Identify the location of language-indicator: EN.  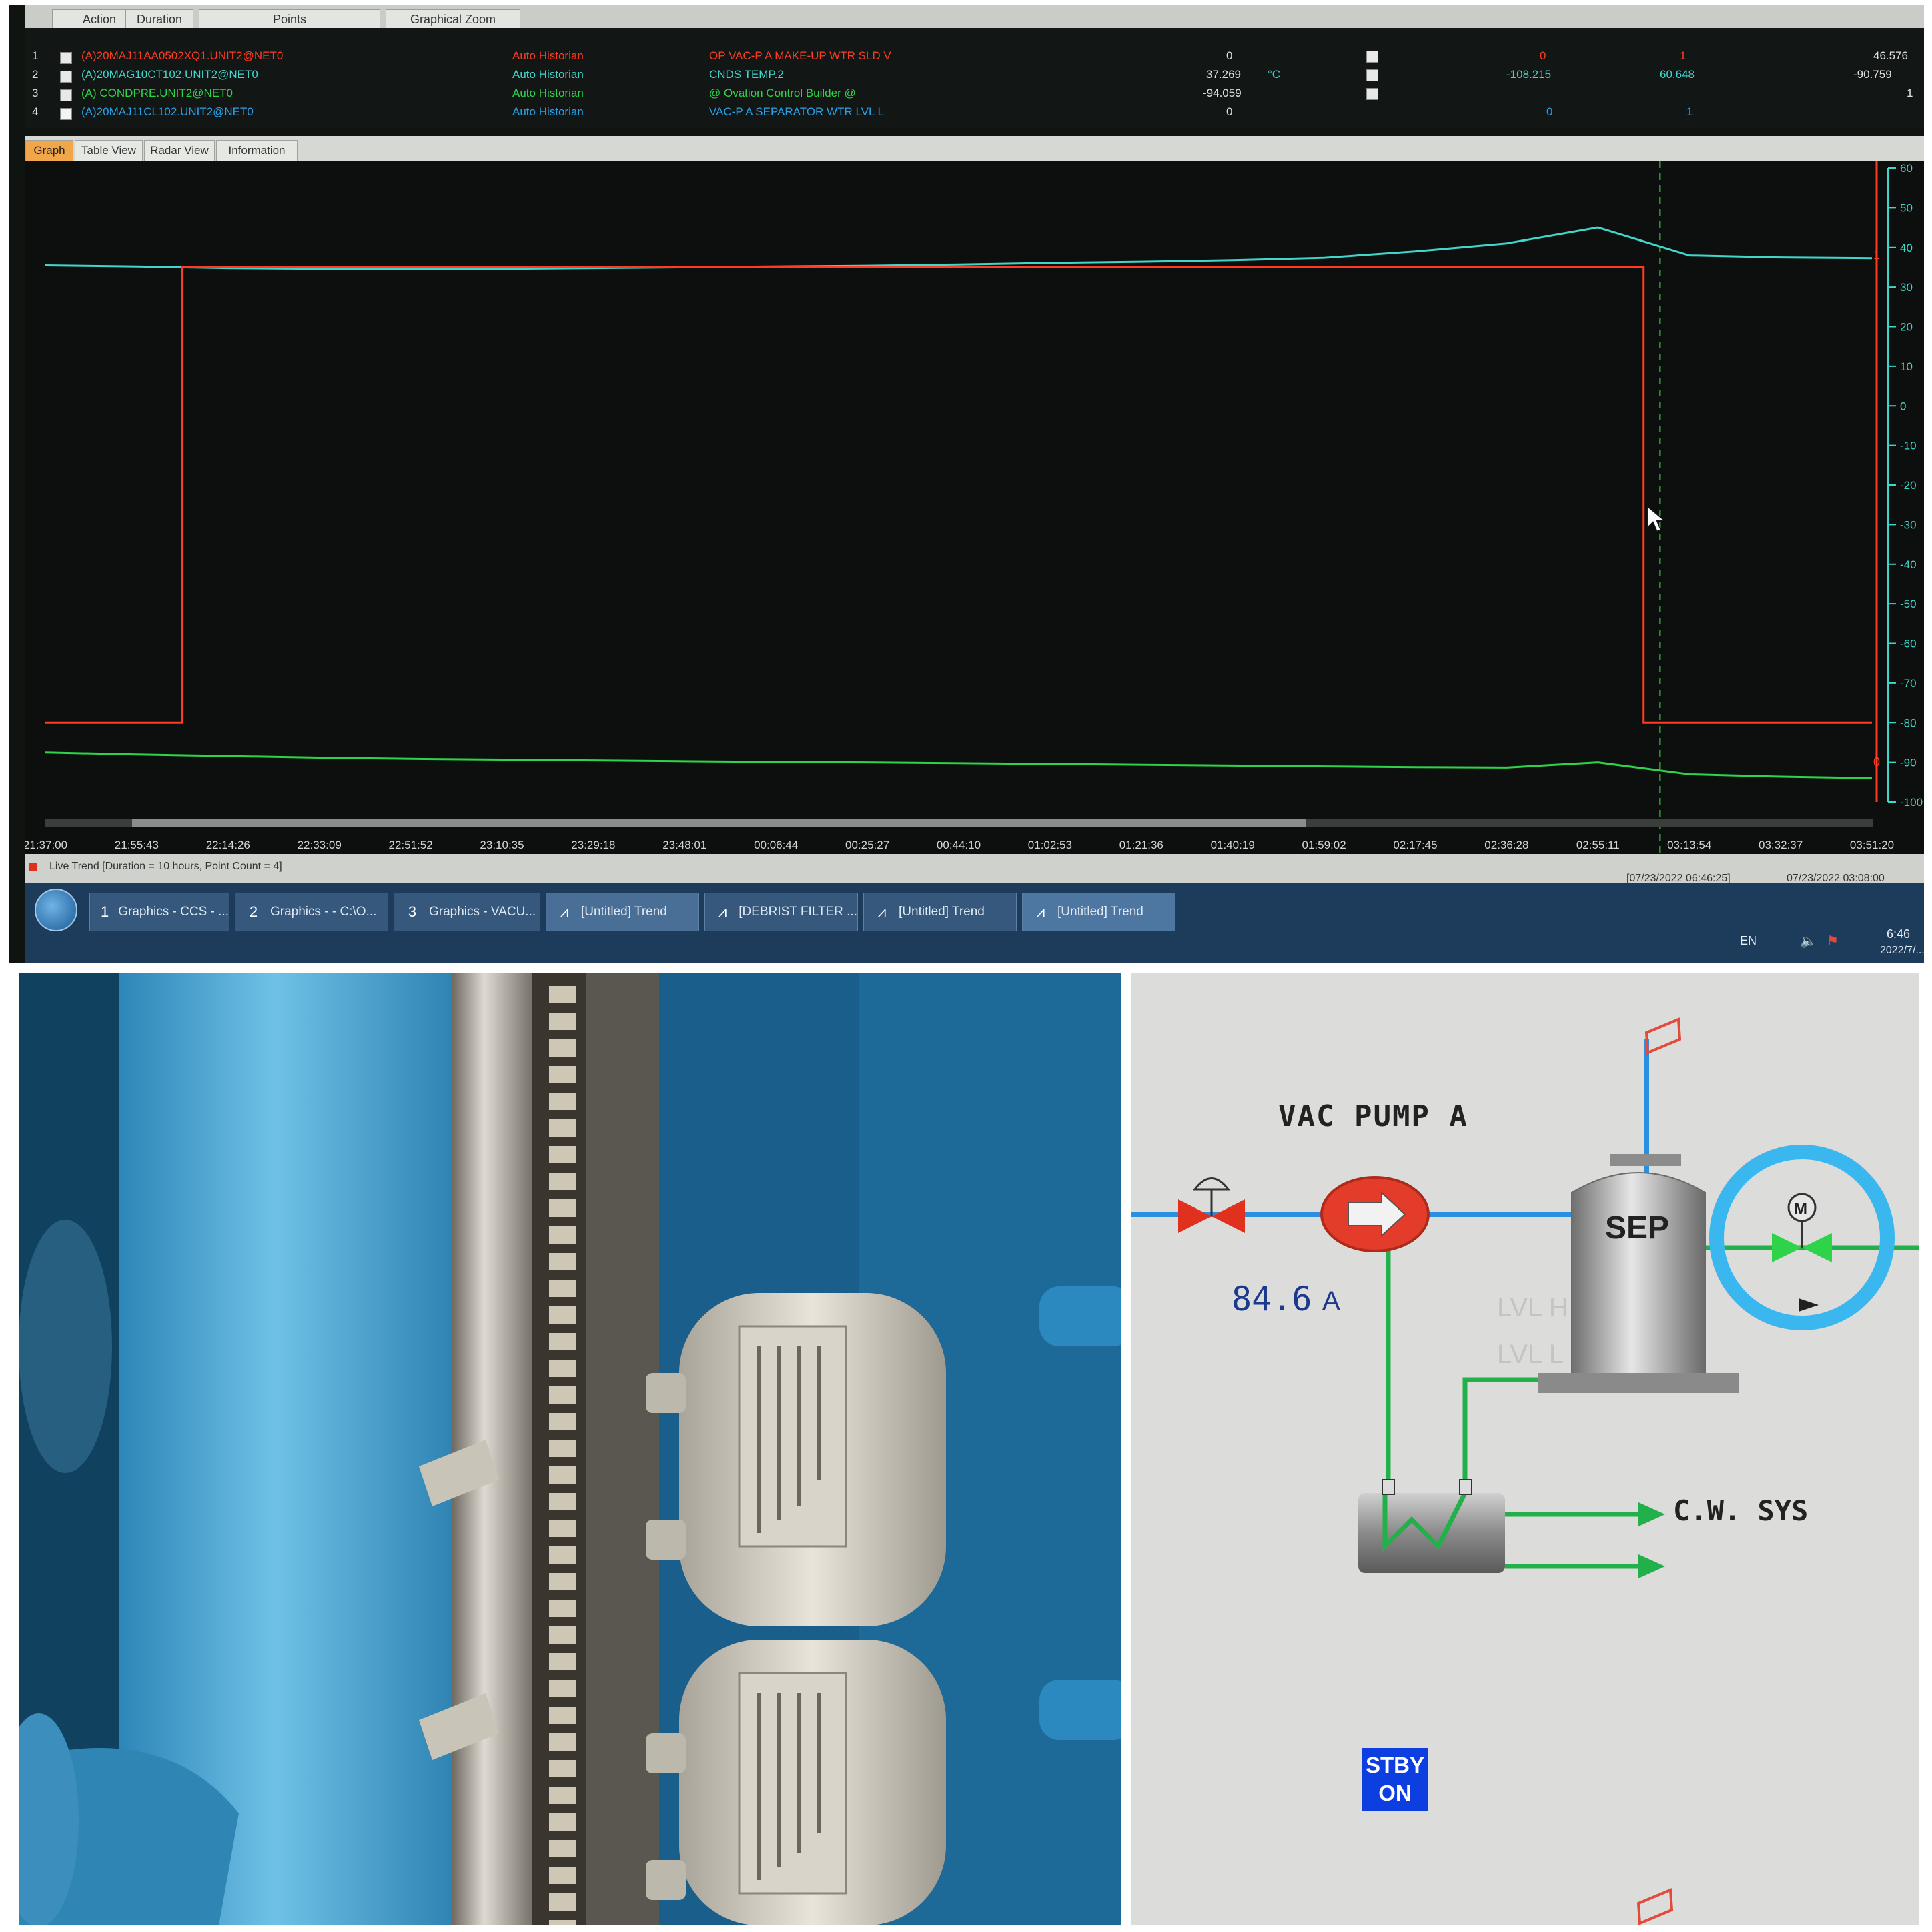
(1749, 941).